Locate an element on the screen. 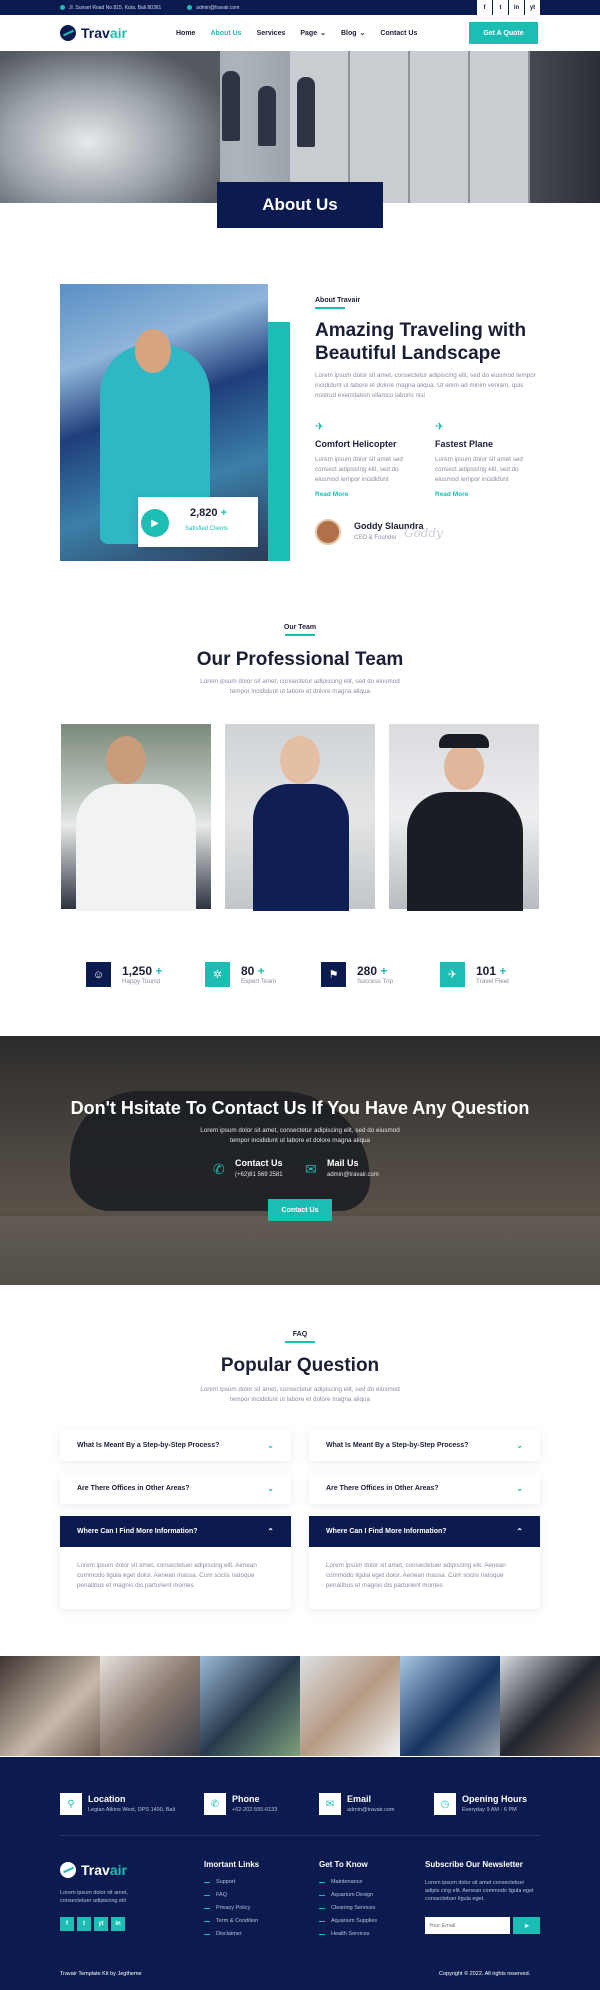  footer-email-text: admin@travair.com is located at coordinates (370, 1810).